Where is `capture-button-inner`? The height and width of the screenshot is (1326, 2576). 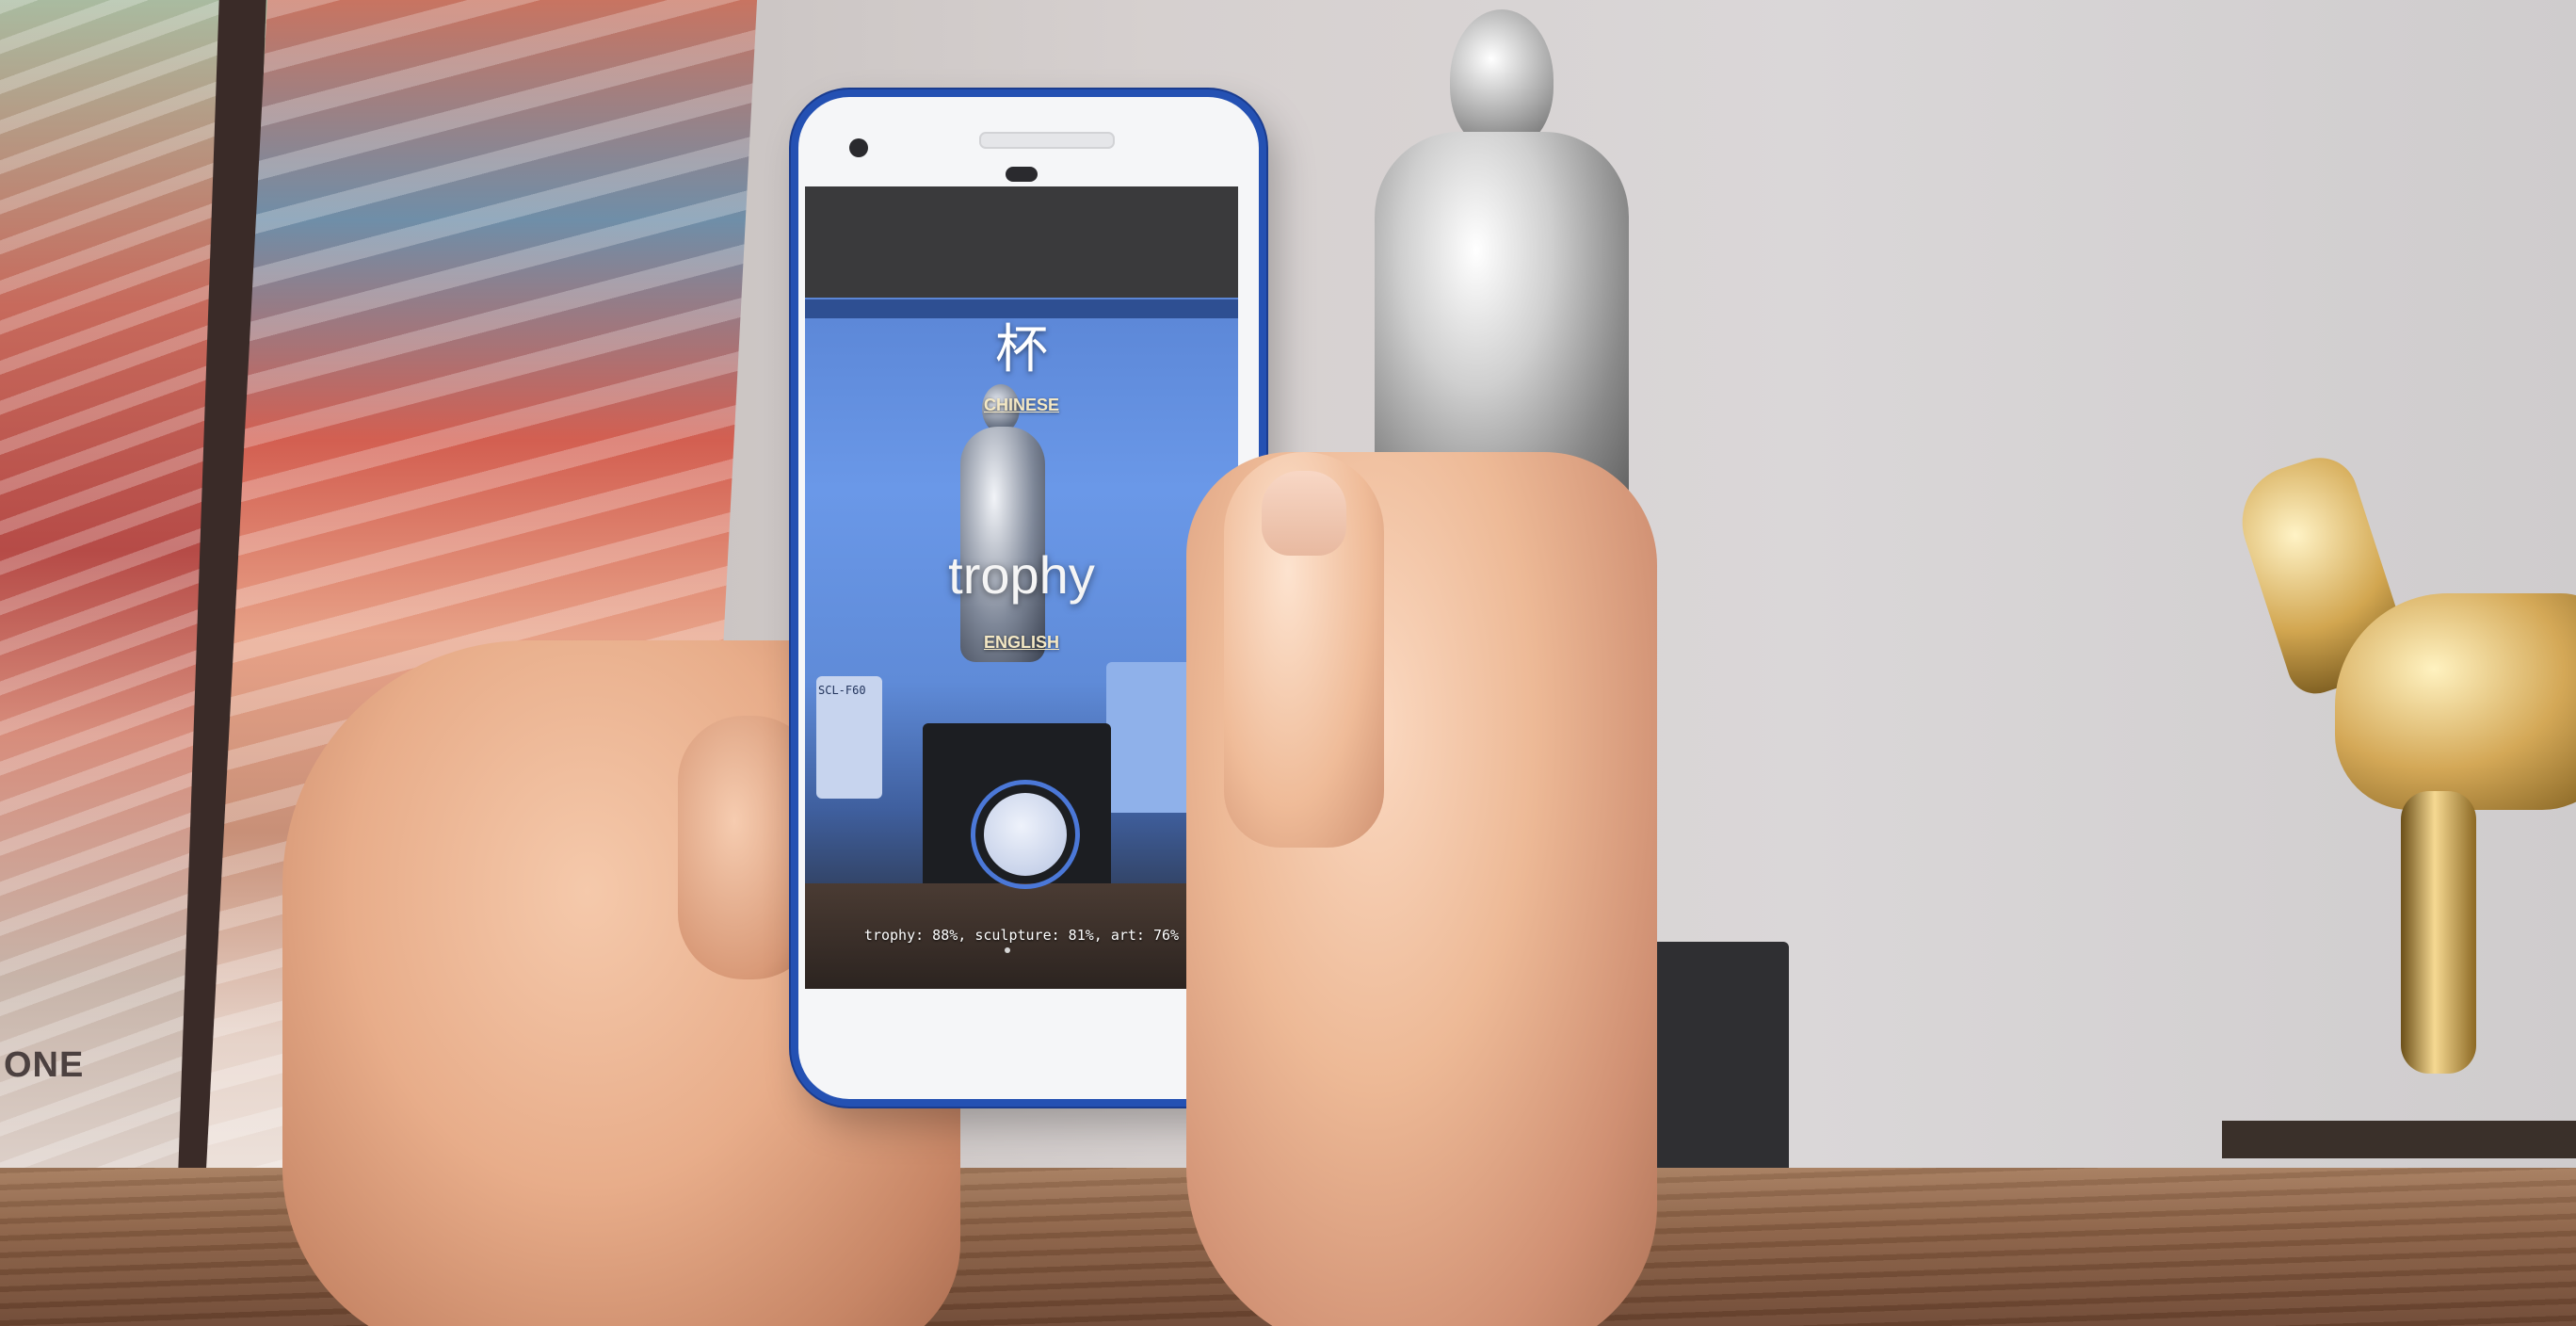
capture-button-inner is located at coordinates (1025, 834).